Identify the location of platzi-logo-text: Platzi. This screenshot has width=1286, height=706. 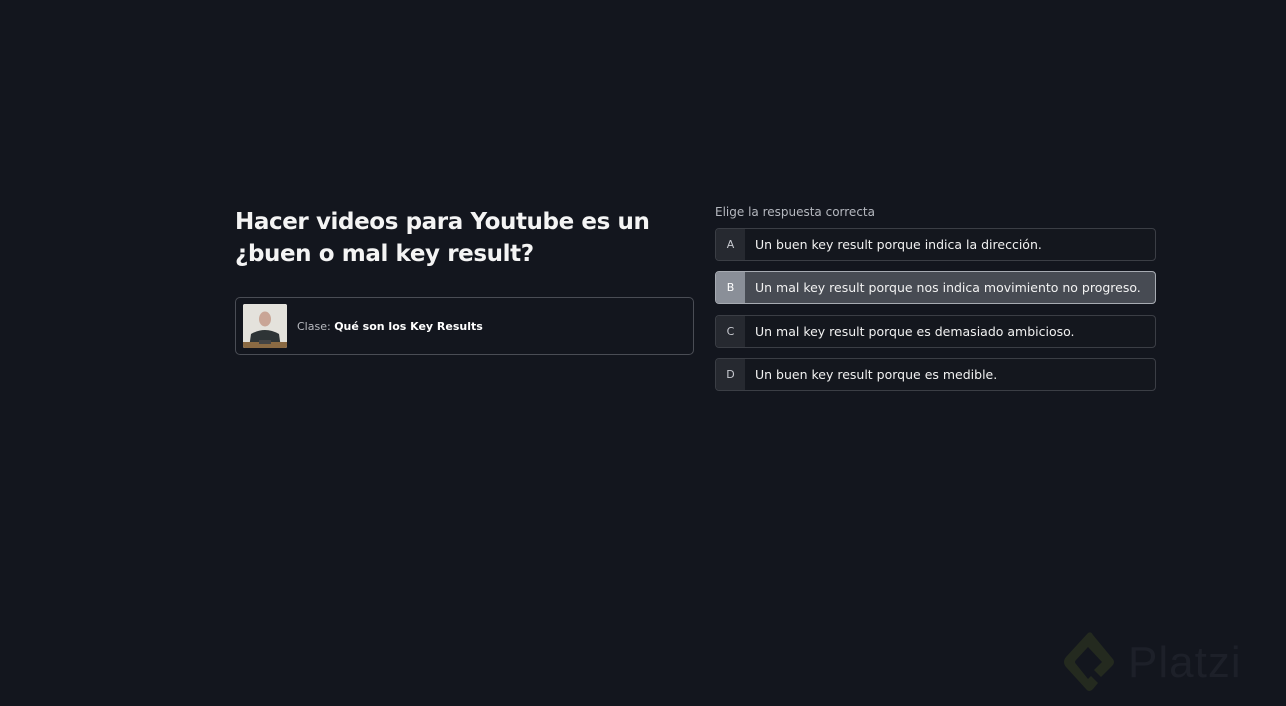
(1185, 662).